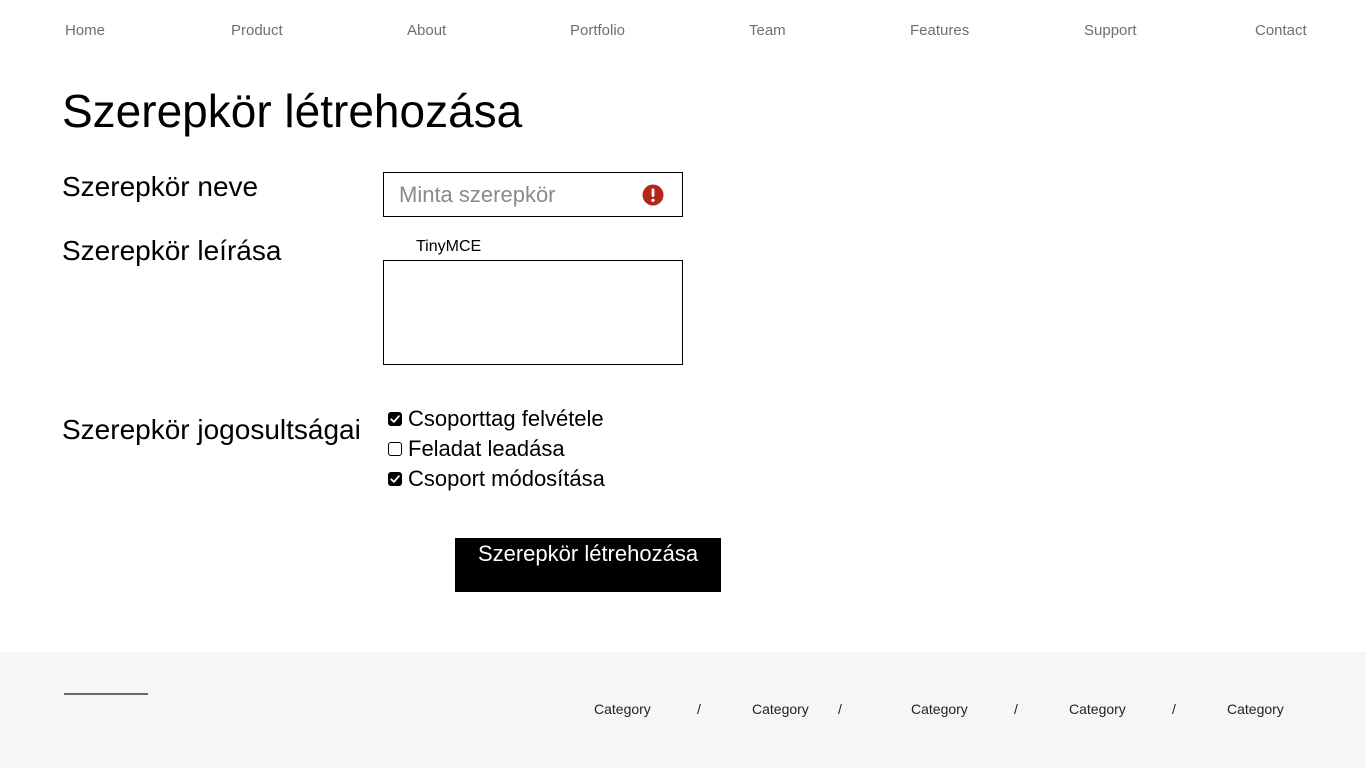 This screenshot has width=1366, height=768. I want to click on checkbox-unchecked, so click(395, 449).